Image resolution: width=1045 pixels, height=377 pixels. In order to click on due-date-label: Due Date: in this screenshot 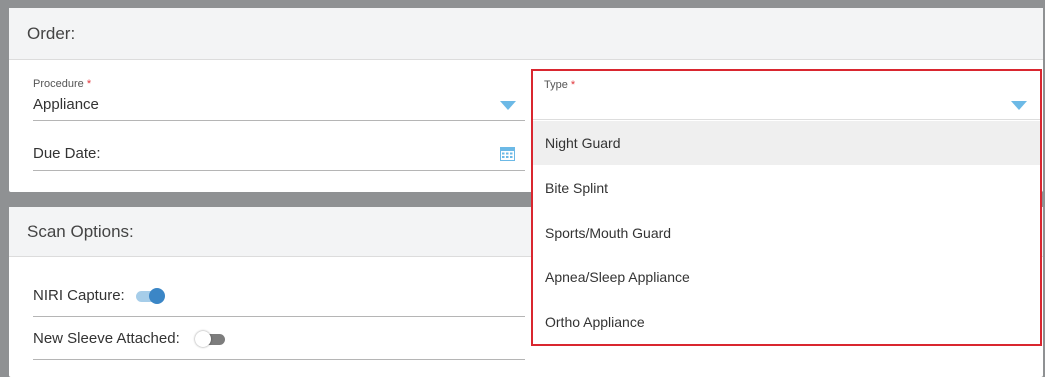, I will do `click(67, 153)`.